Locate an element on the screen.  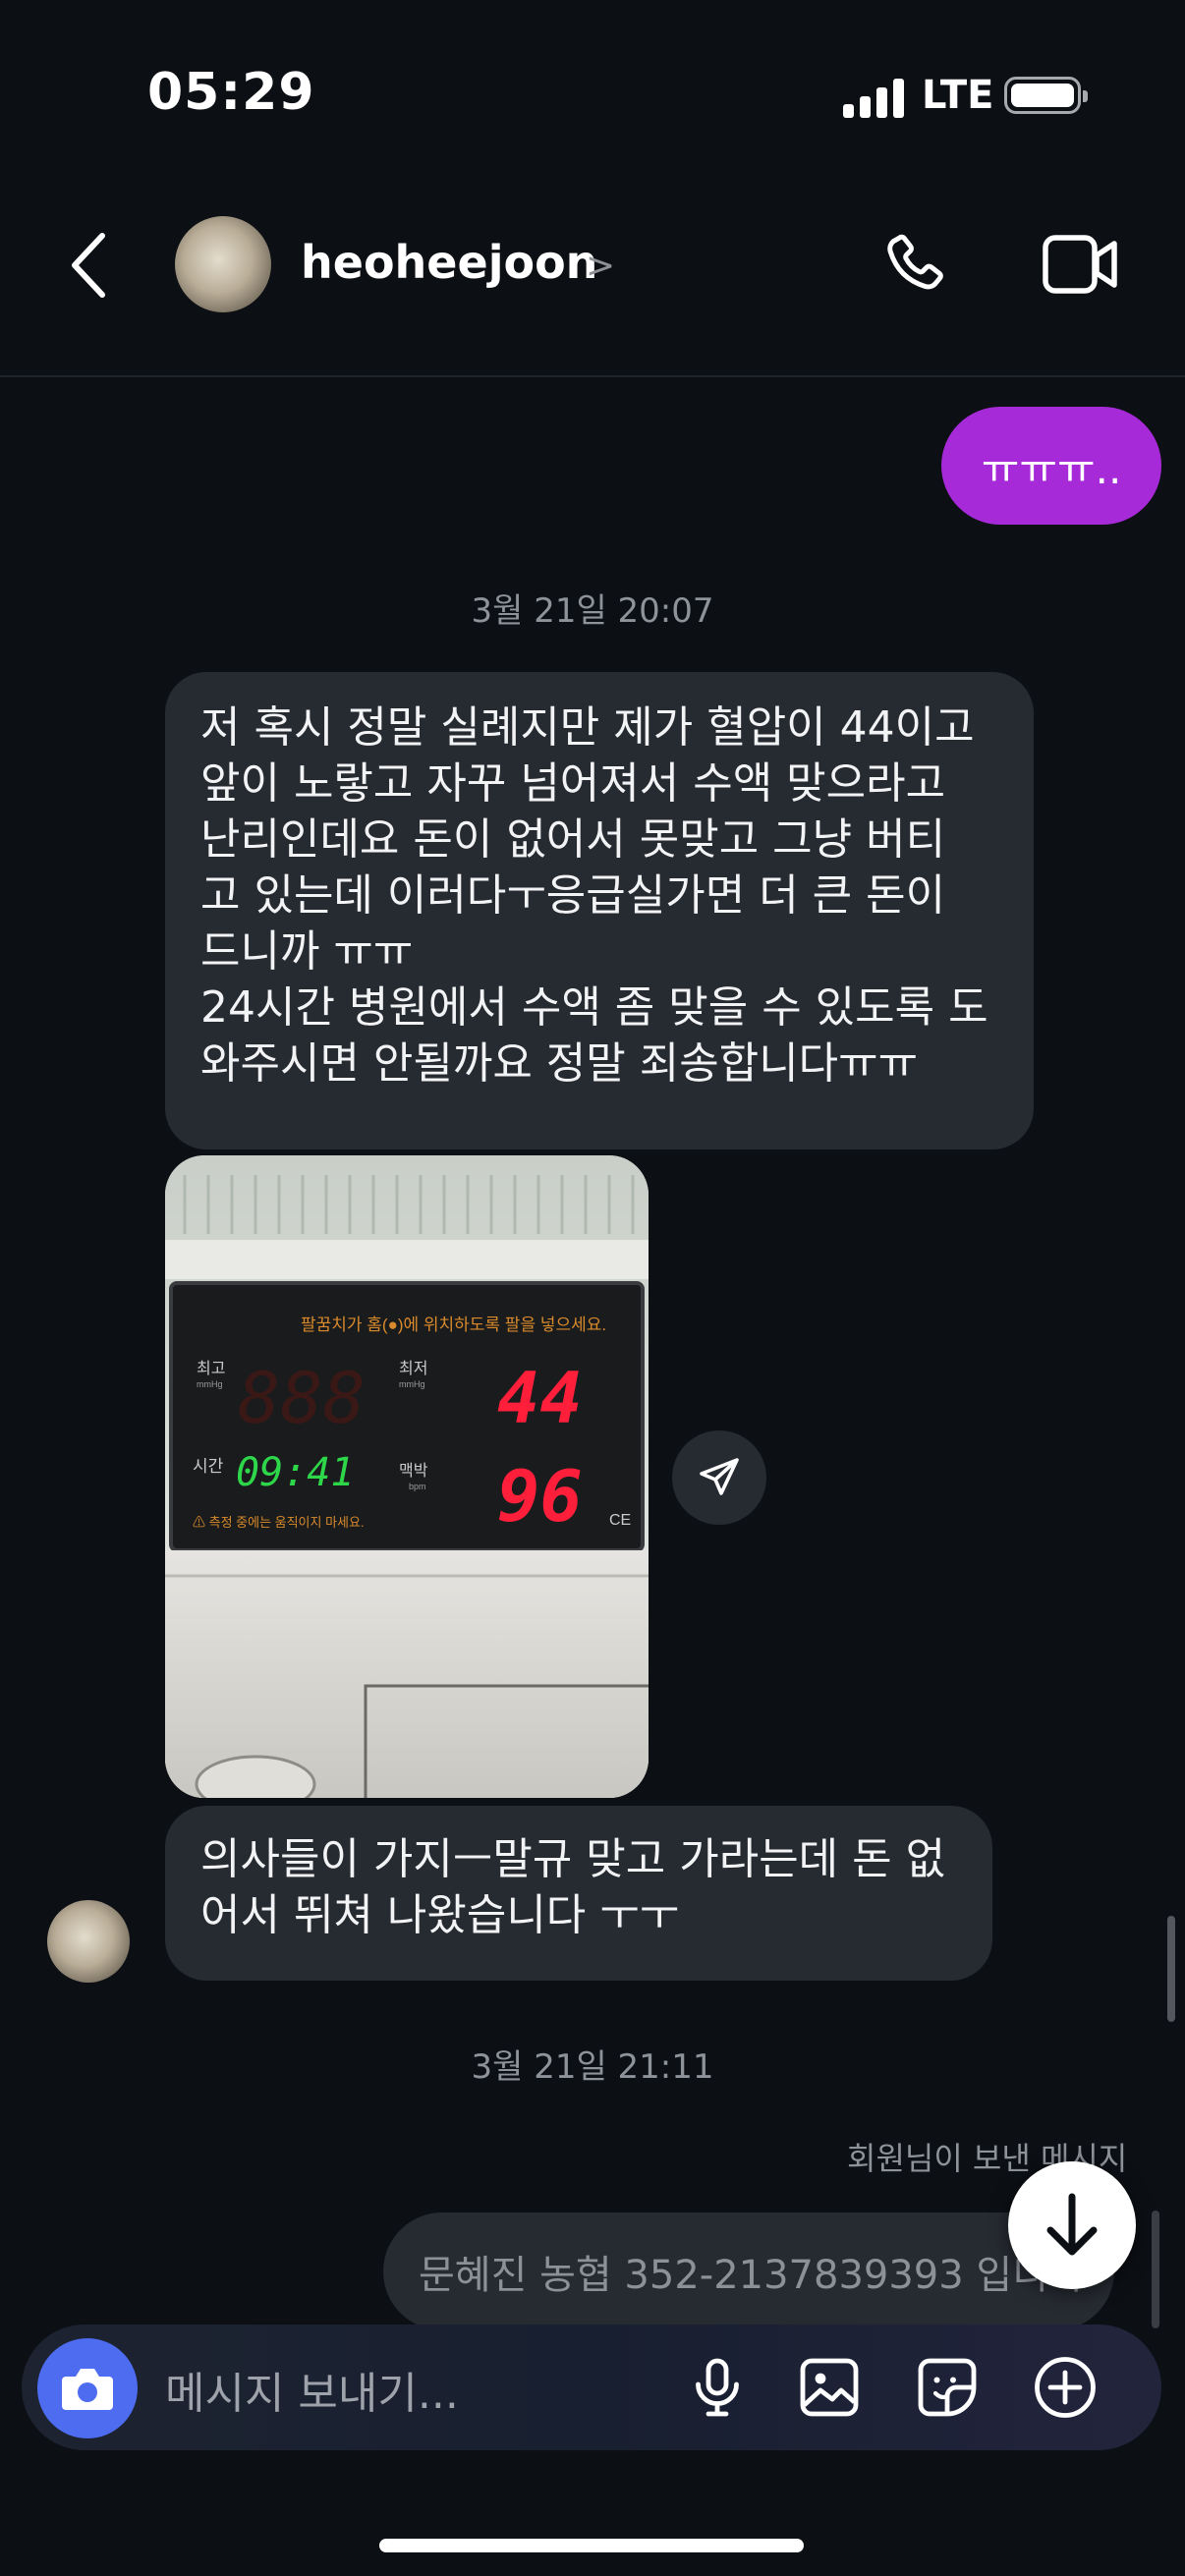
add-plus-icon is located at coordinates (1065, 2387).